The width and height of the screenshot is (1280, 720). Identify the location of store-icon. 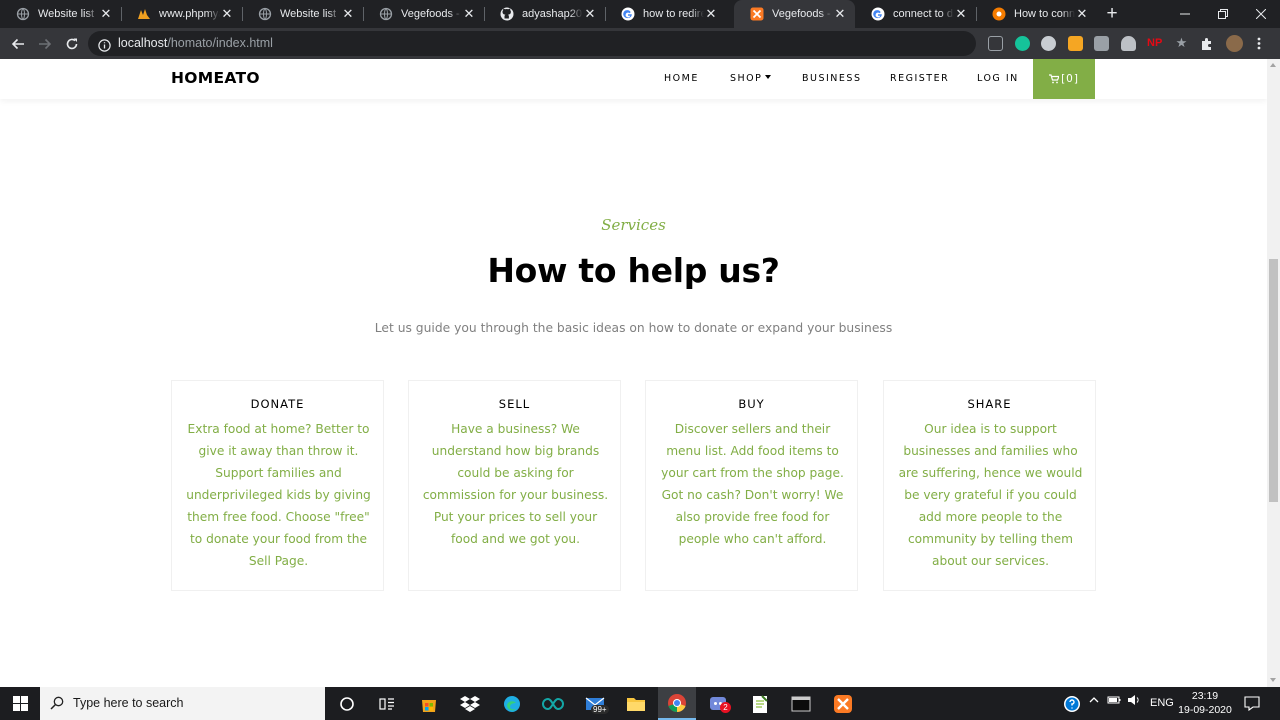
(428, 703).